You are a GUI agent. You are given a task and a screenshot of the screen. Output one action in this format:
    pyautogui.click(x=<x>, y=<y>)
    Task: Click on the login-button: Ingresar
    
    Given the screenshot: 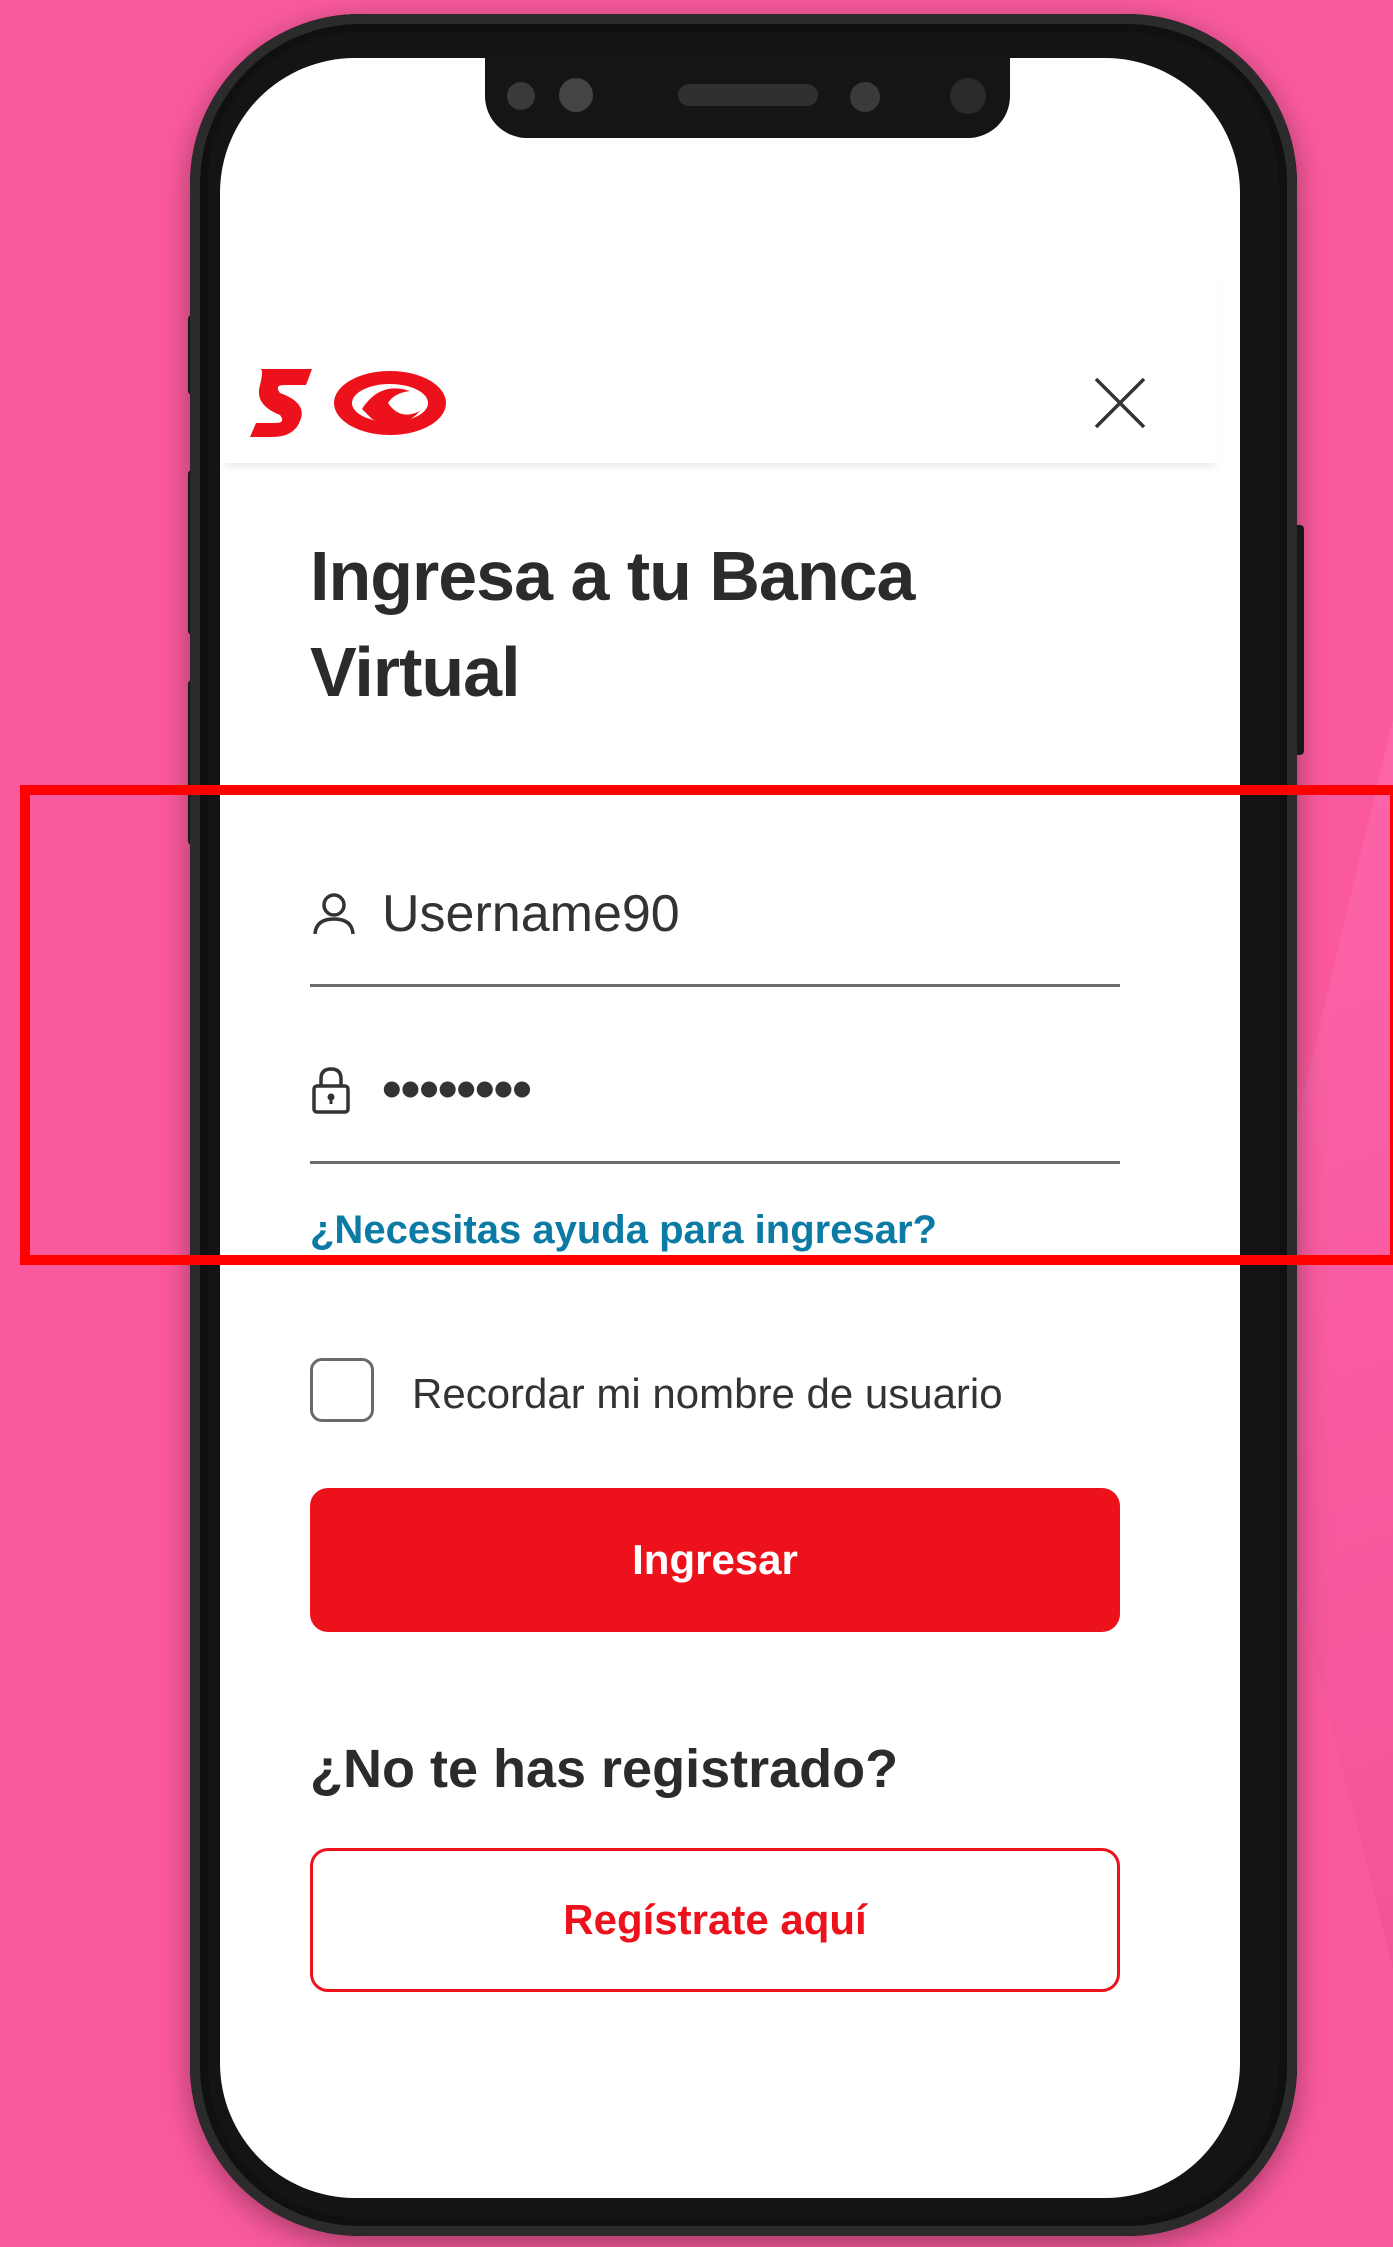 What is the action you would take?
    pyautogui.click(x=715, y=1560)
    